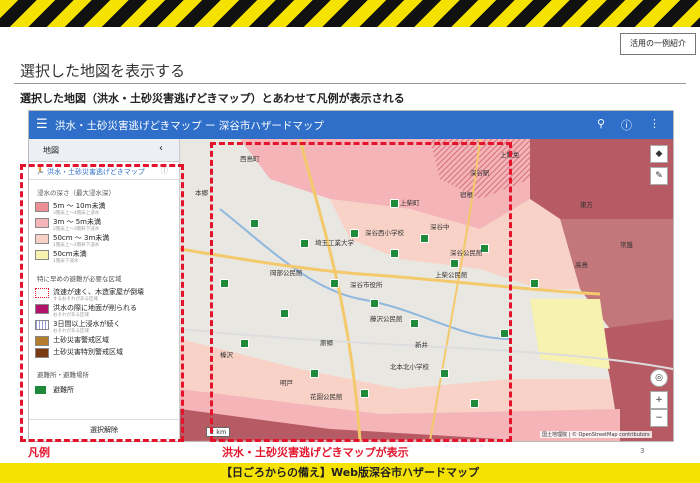  Describe the element at coordinates (659, 418) in the screenshot. I see `zoom-out-button: −` at that location.